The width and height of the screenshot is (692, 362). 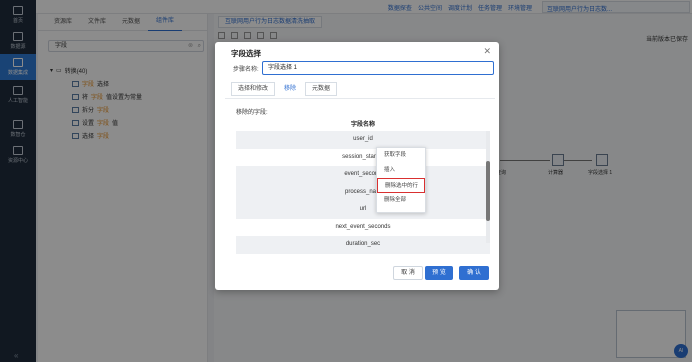 I want to click on step-name-input: 字段选择 1, so click(x=378, y=68).